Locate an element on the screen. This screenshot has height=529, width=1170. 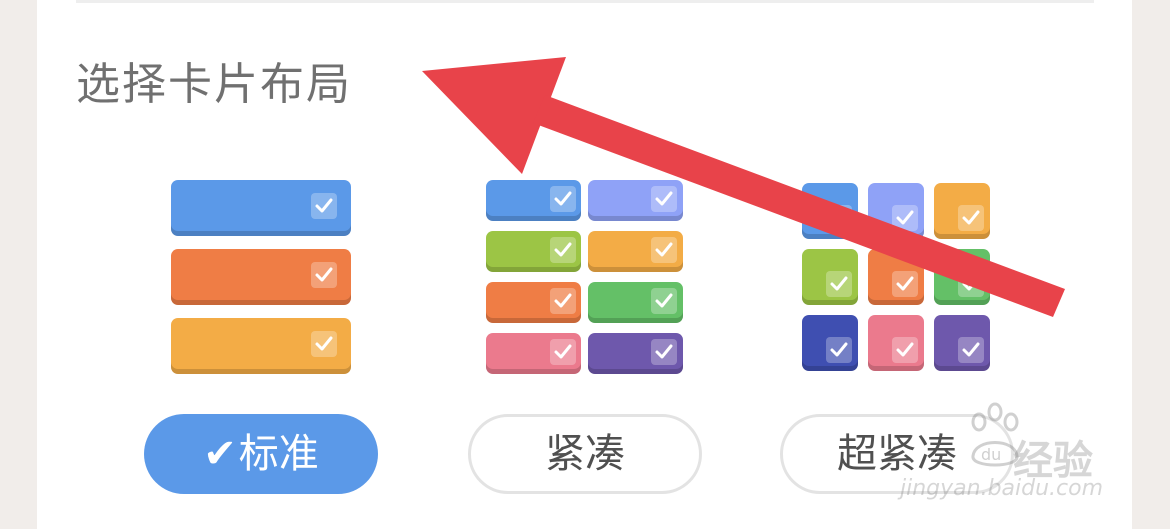
section-title: 选择卡片布局 is located at coordinates (214, 84).